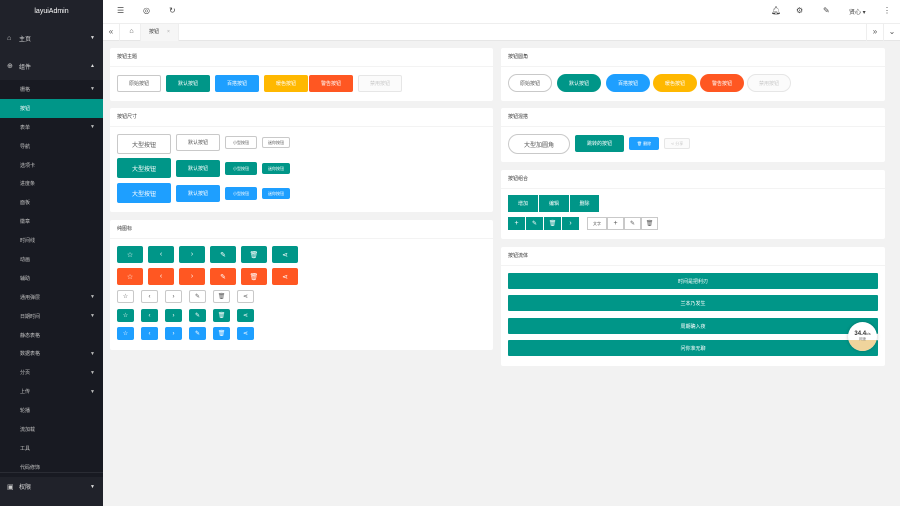 Image resolution: width=900 pixels, height=506 pixels. I want to click on text-button: 文字, so click(597, 223).